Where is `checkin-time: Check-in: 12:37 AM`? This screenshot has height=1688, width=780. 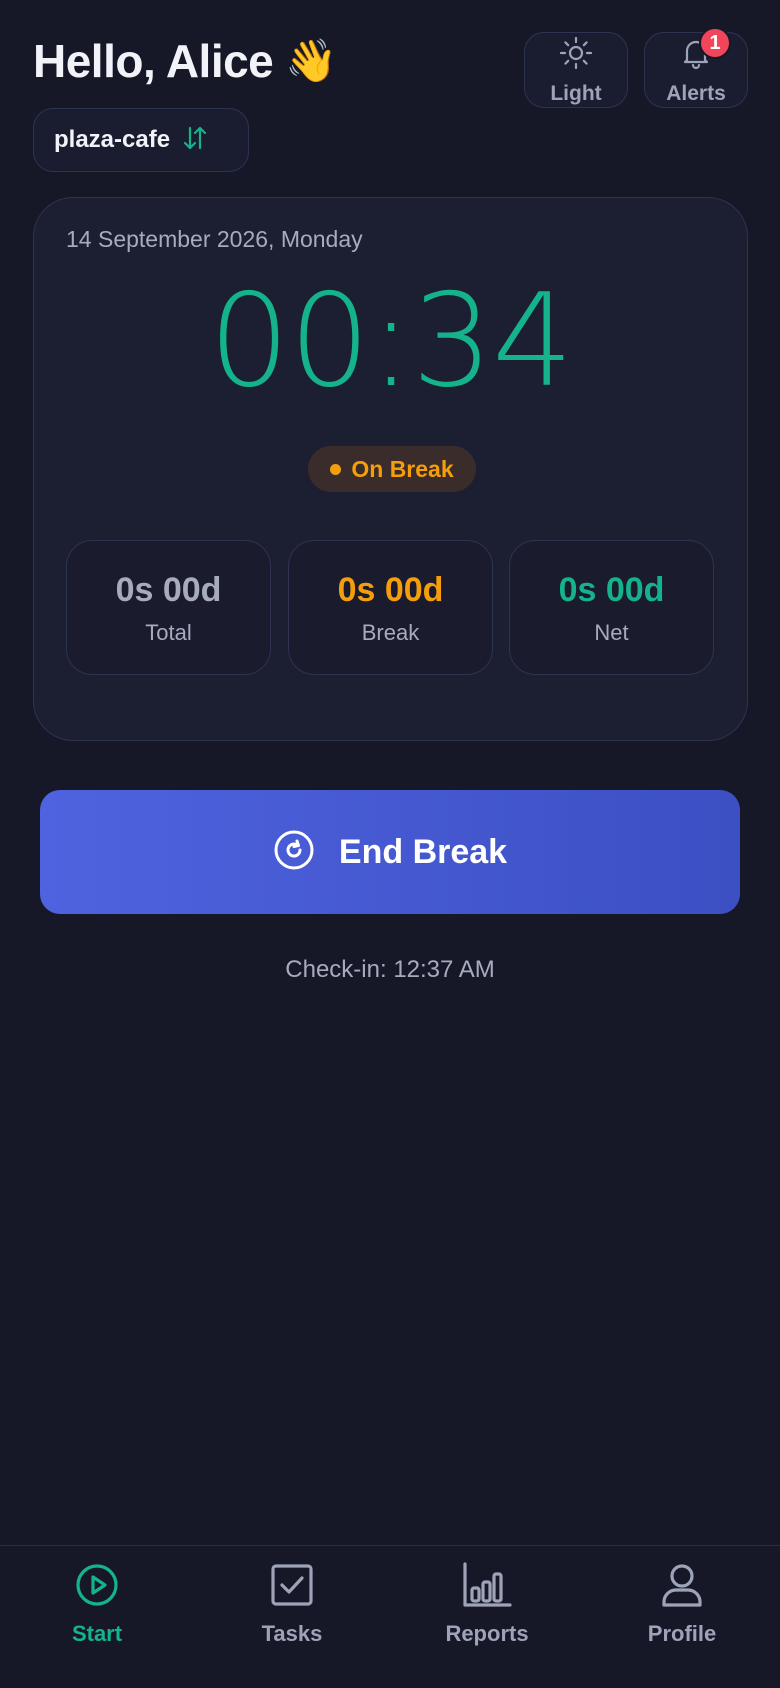
checkin-time: Check-in: 12:37 AM is located at coordinates (390, 969).